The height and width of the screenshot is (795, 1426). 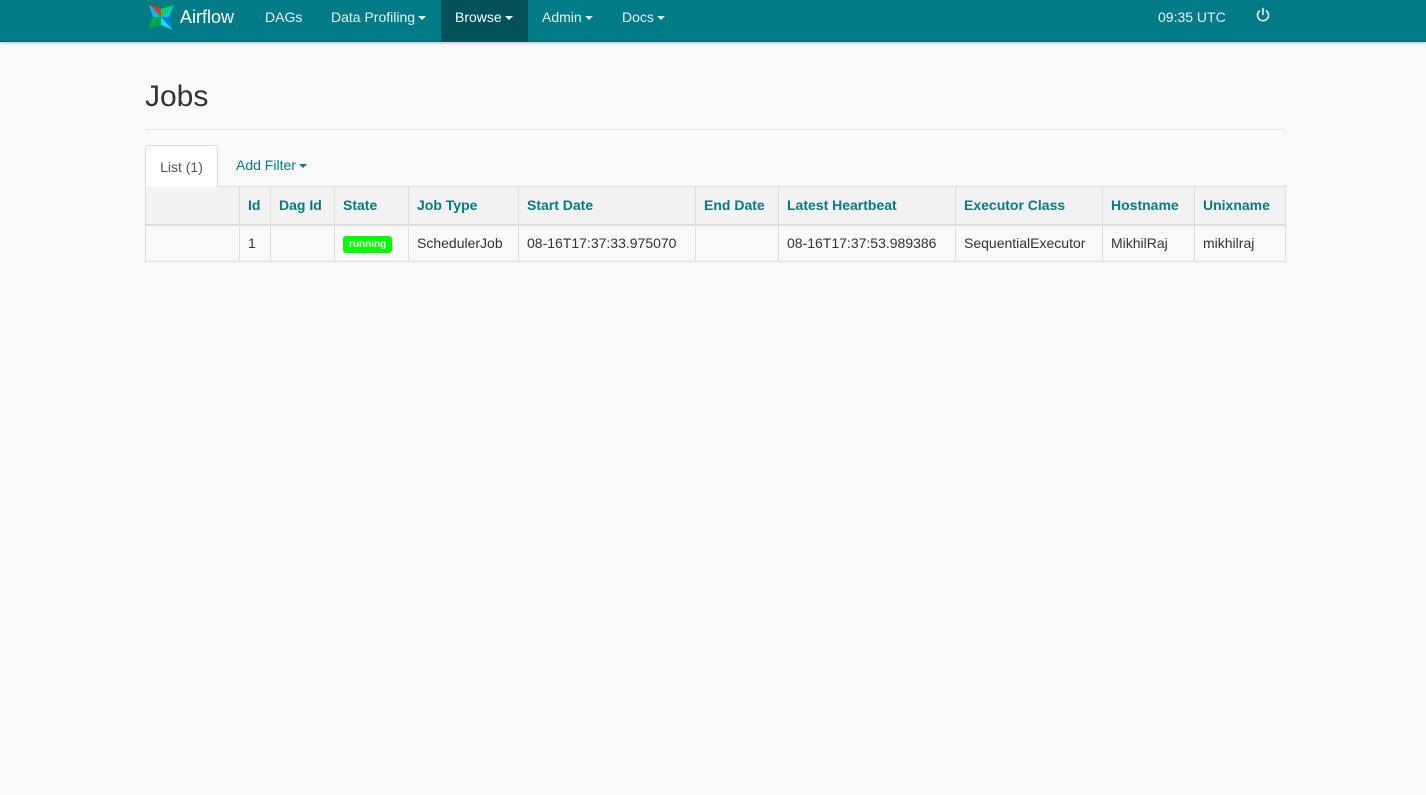 What do you see at coordinates (255, 243) in the screenshot?
I see `cell-id: 1` at bounding box center [255, 243].